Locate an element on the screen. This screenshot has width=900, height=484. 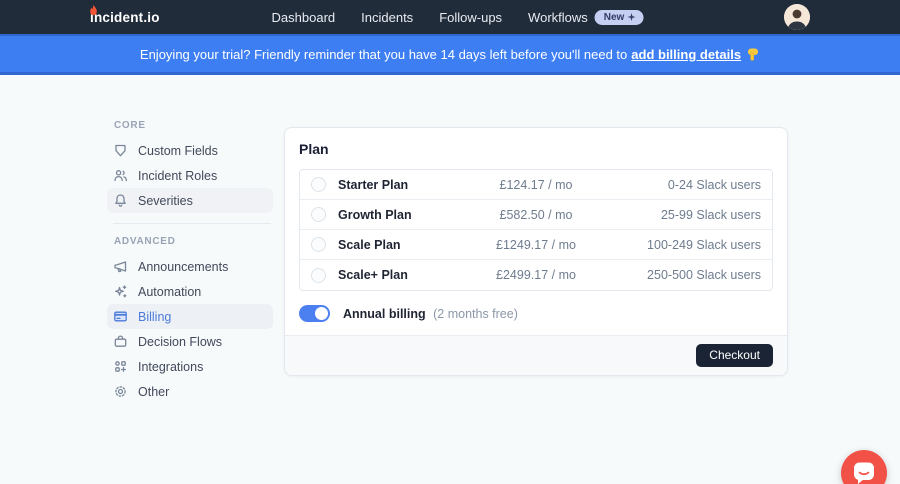
plan-price: £124.17 / mo is located at coordinates (536, 184).